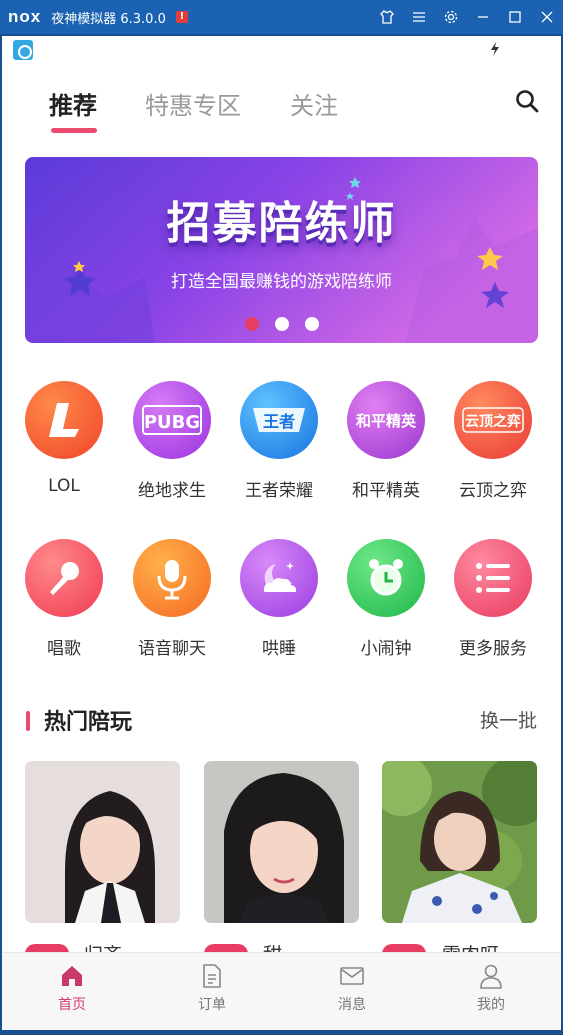  Describe the element at coordinates (352, 988) in the screenshot. I see `nav-messages: 消息` at that location.